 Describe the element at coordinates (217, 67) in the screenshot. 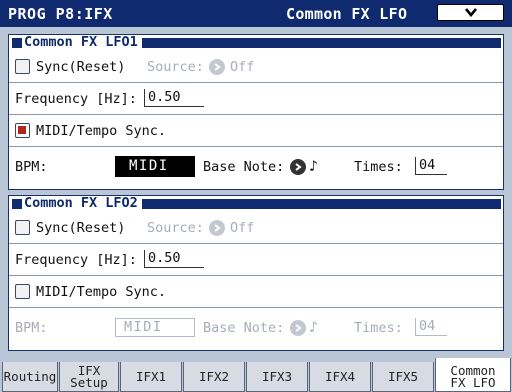

I see `lfo1-source-arrow-icon` at that location.